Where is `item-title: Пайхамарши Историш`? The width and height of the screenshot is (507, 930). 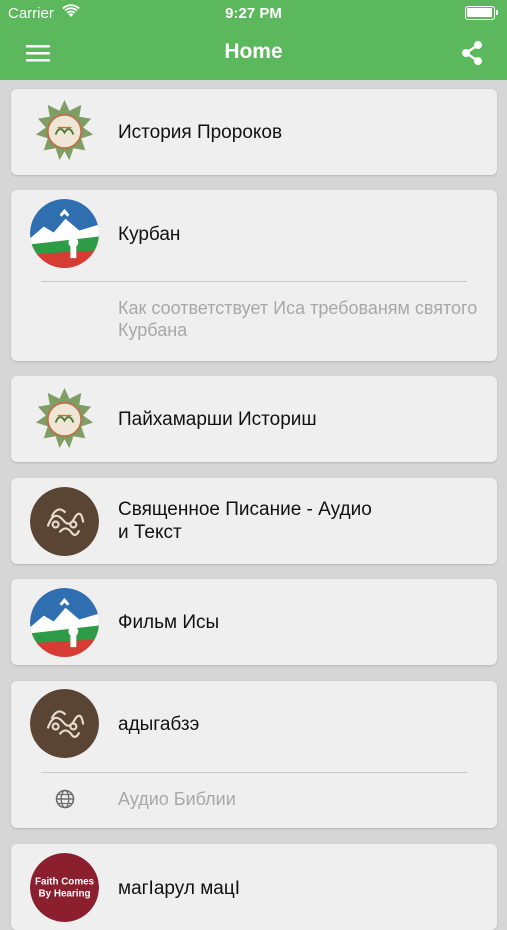
item-title: Пайхамарши Историш is located at coordinates (217, 419).